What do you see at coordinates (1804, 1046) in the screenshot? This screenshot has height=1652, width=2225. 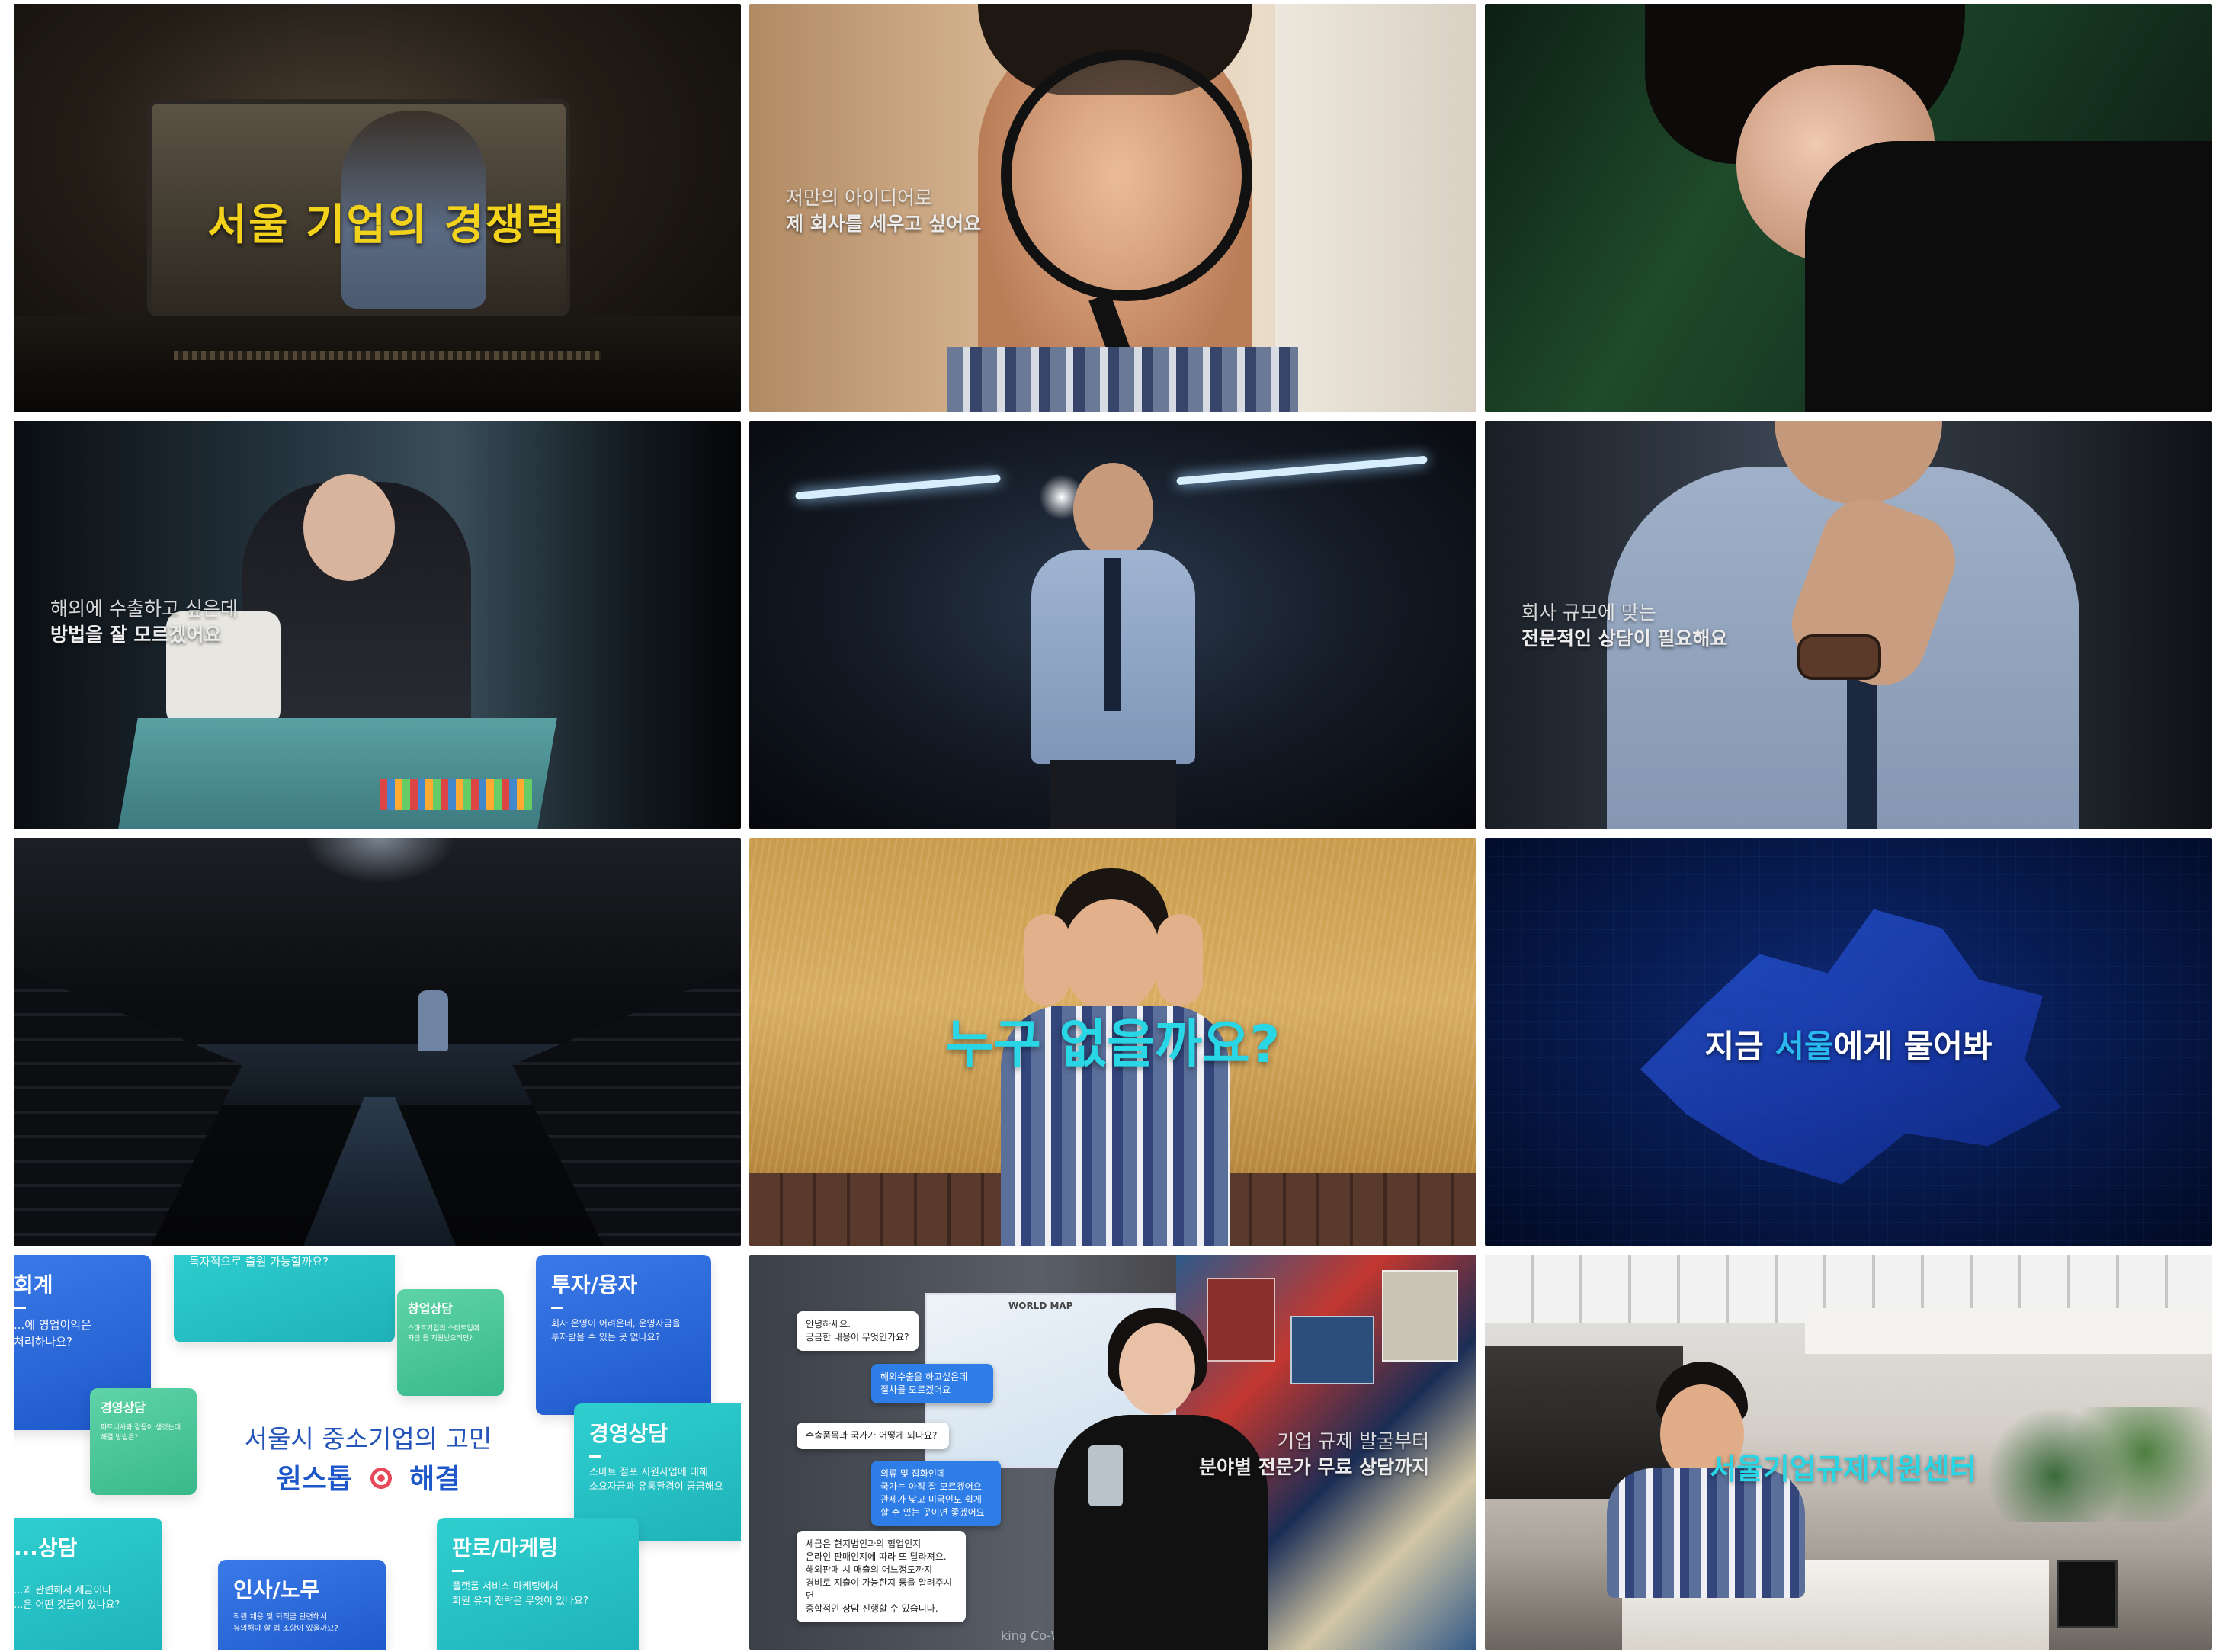 I see `headline-highlight: 서울` at bounding box center [1804, 1046].